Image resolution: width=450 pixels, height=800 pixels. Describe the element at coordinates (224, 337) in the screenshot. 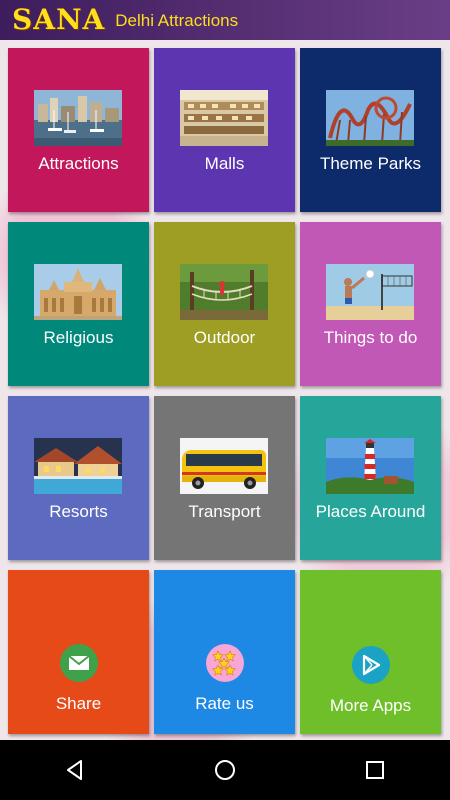

I see `tile-label: Outdoor` at that location.